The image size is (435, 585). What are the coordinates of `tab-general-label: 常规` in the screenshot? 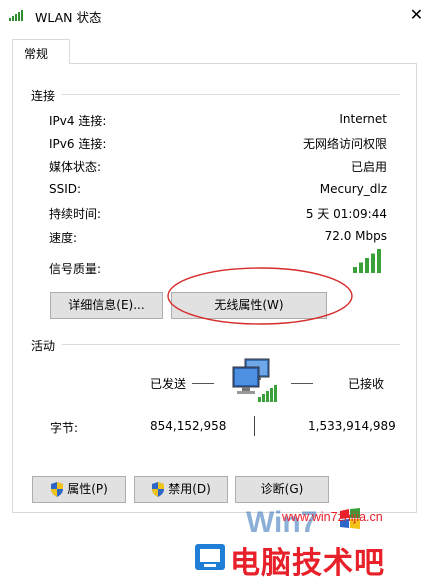 It's located at (36, 54).